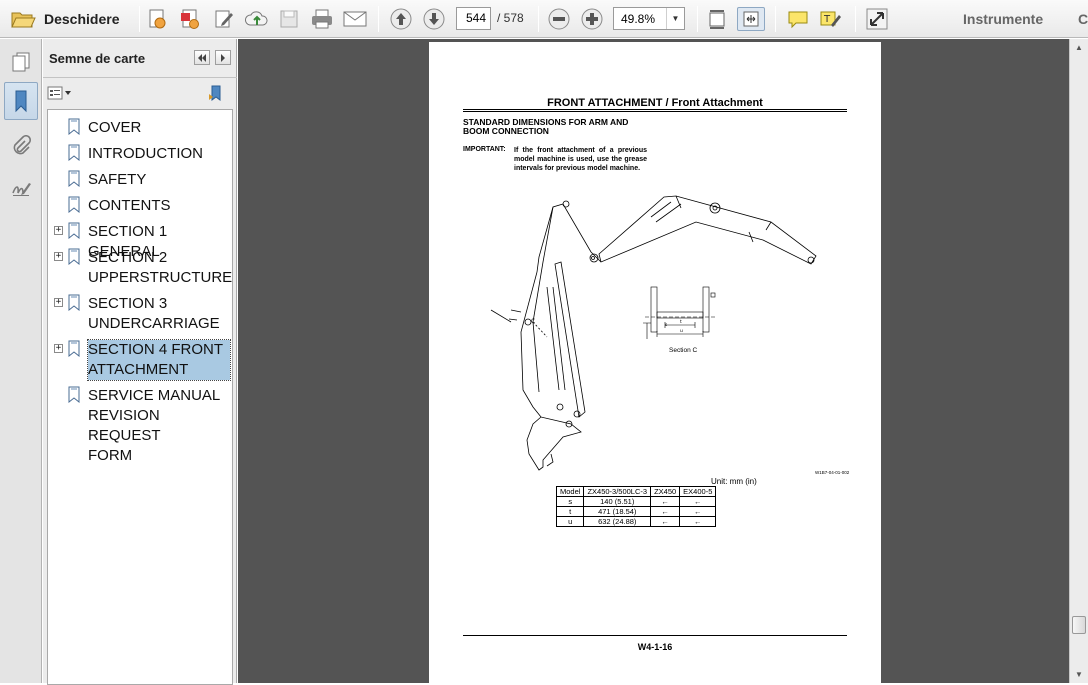 This screenshot has width=1088, height=685. I want to click on table-header-cell: Model, so click(570, 491).